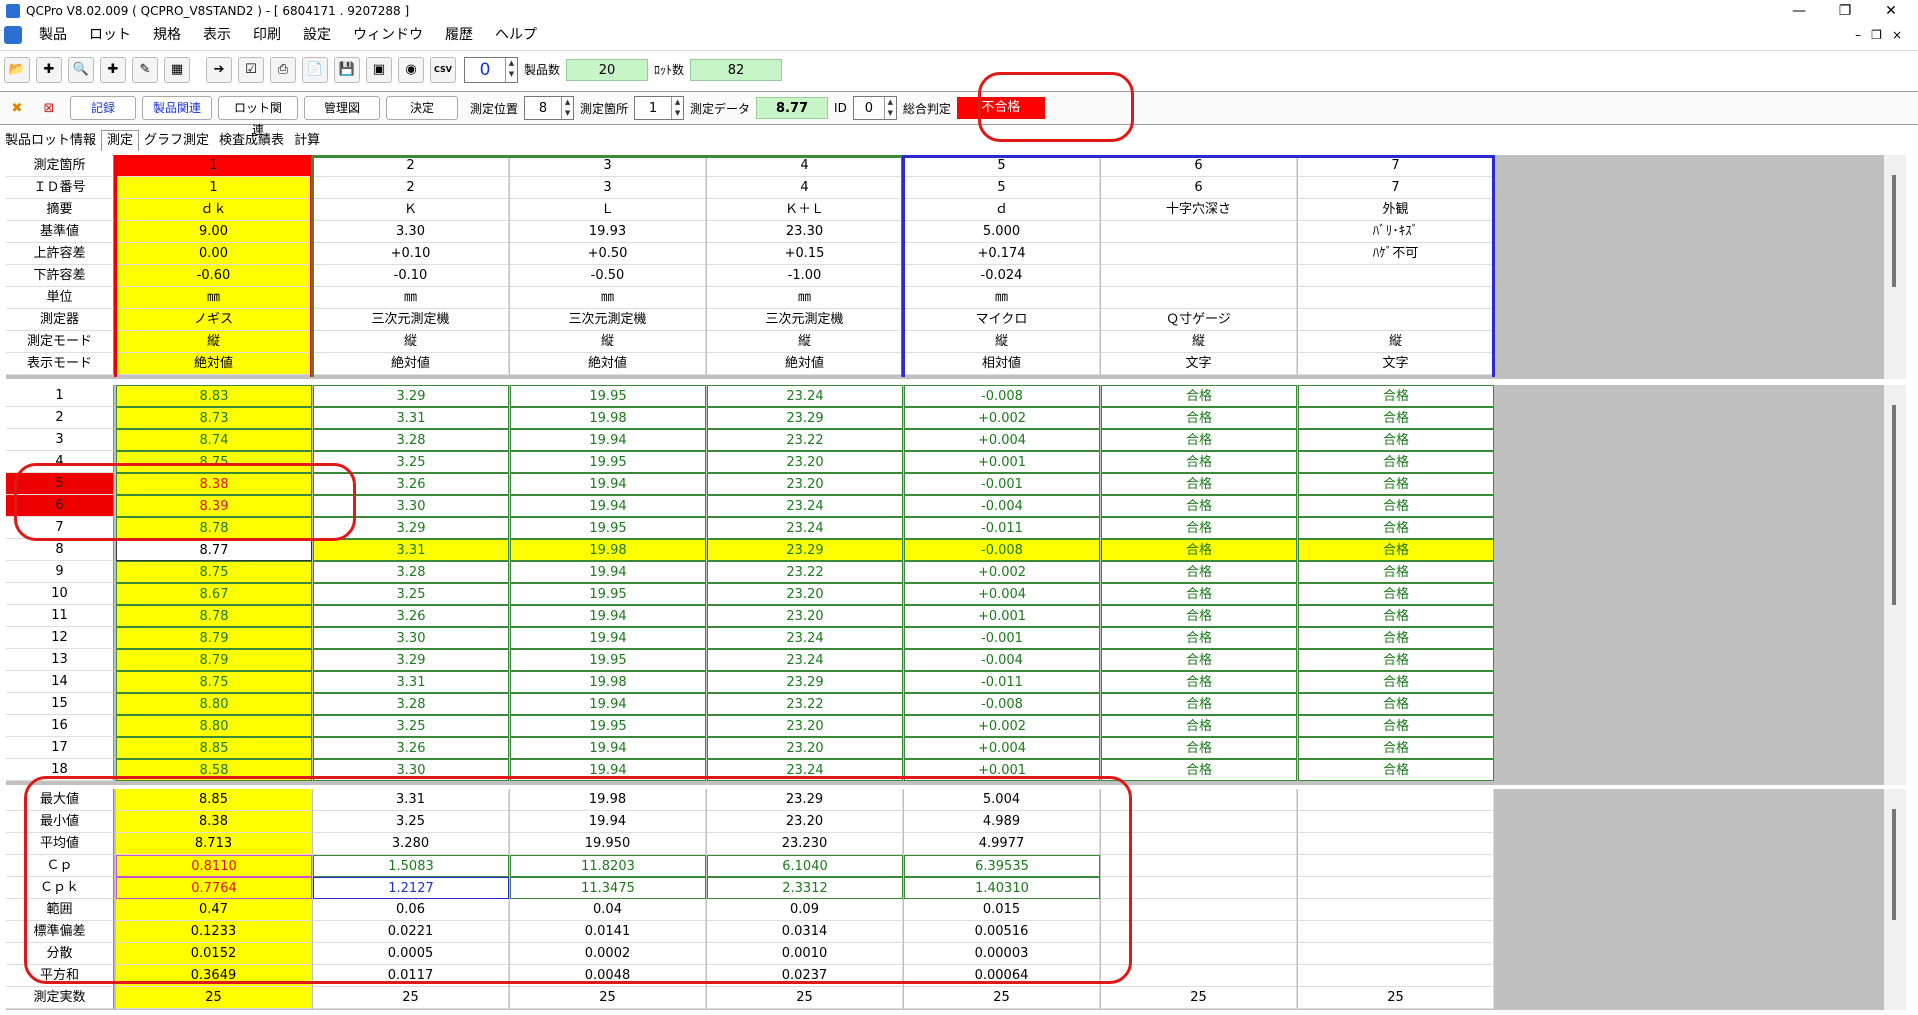  I want to click on stat-cell: 0.00064, so click(1002, 976).